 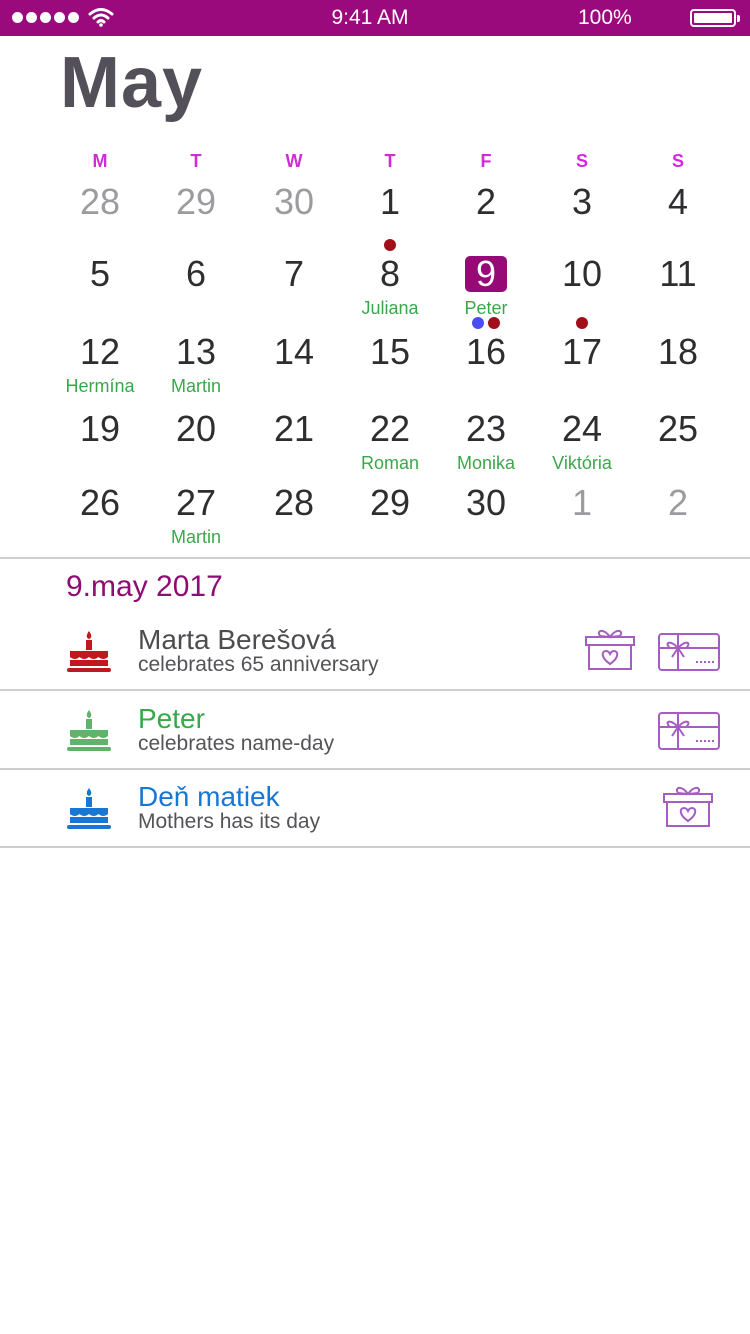 What do you see at coordinates (196, 502) in the screenshot?
I see `day-number: 27` at bounding box center [196, 502].